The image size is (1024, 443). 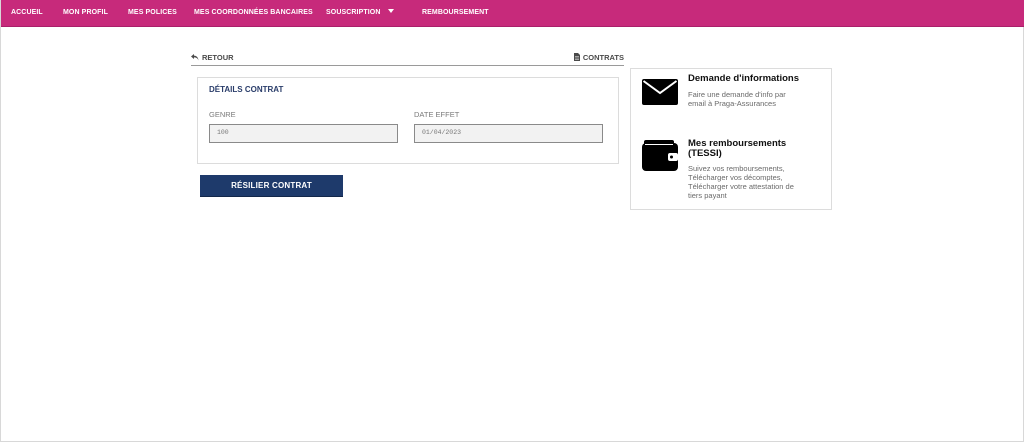 I want to click on nav-item-souscription-label: SOUSCRIPTION, so click(x=353, y=12).